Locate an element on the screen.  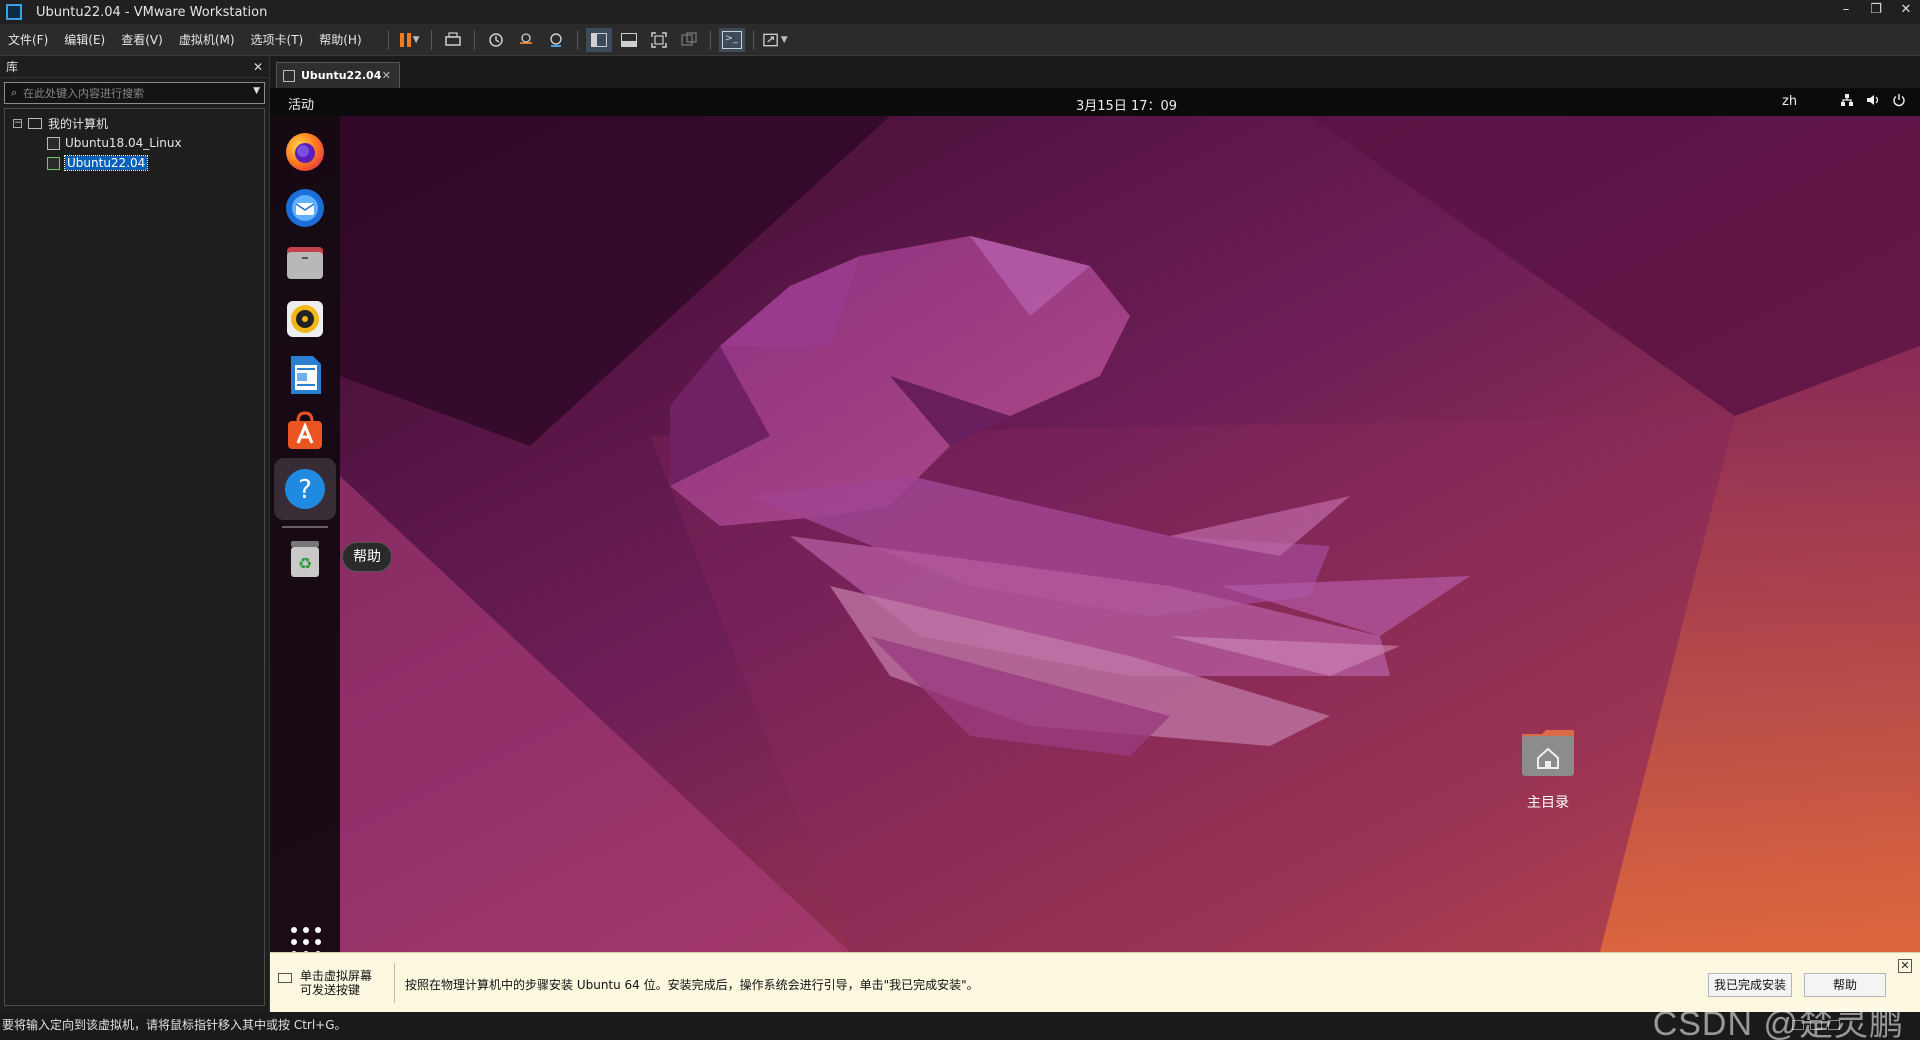
app-center-icon is located at coordinates (305, 430).